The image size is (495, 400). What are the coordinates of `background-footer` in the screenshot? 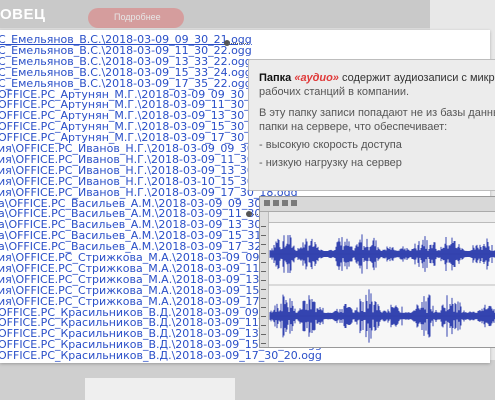 It's located at (247, 380).